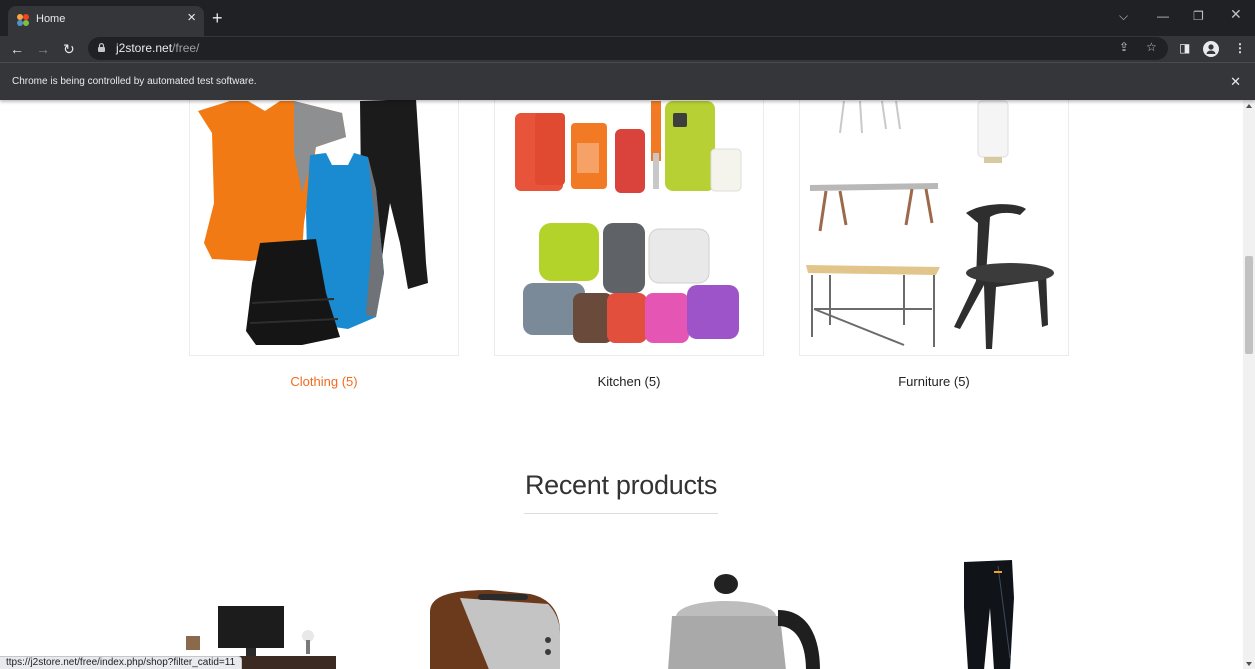  Describe the element at coordinates (1235, 82) in the screenshot. I see `infobar-close-icon: ✕` at that location.